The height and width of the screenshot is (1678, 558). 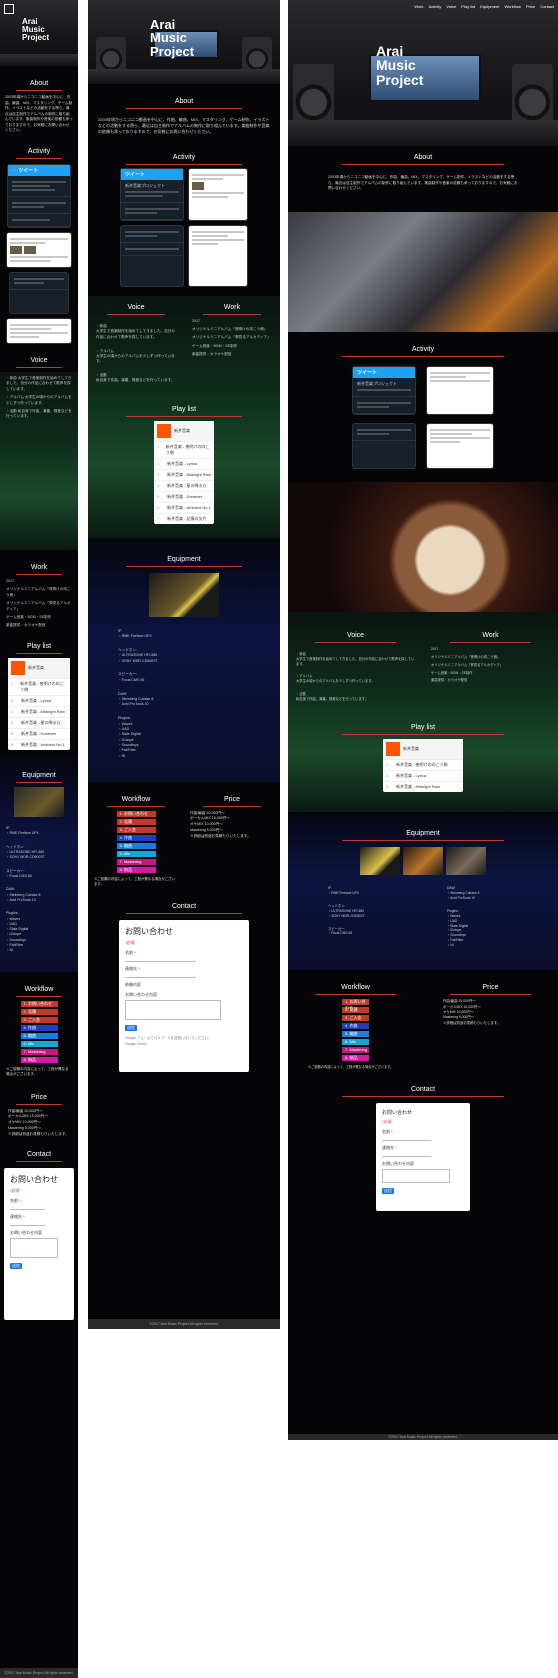 What do you see at coordinates (423, 729) in the screenshot?
I see `playlist-heading: Play list` at bounding box center [423, 729].